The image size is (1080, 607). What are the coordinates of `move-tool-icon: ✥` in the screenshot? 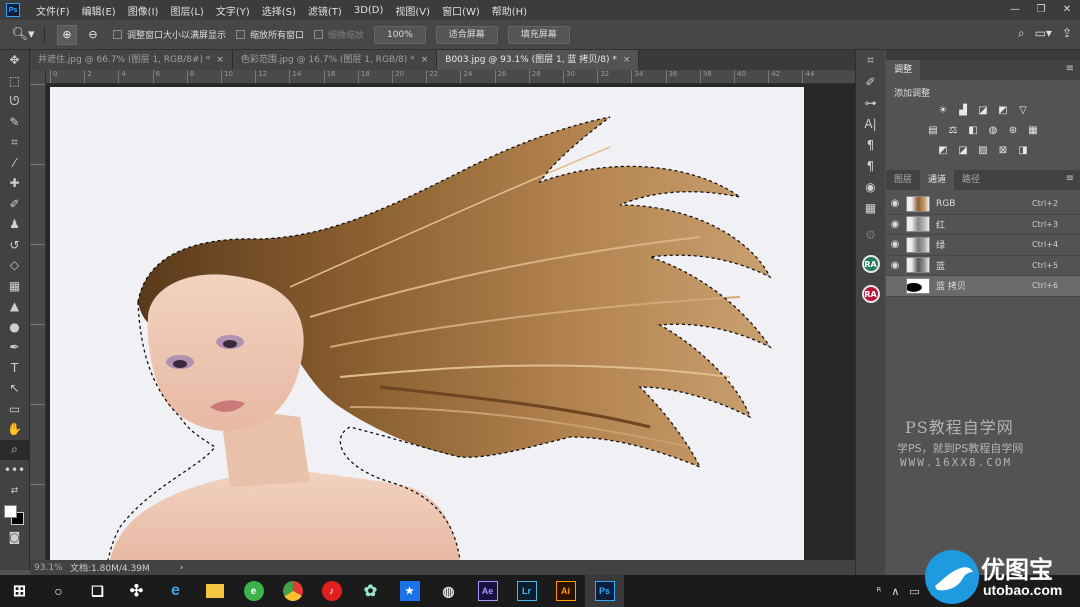 It's located at (14, 60).